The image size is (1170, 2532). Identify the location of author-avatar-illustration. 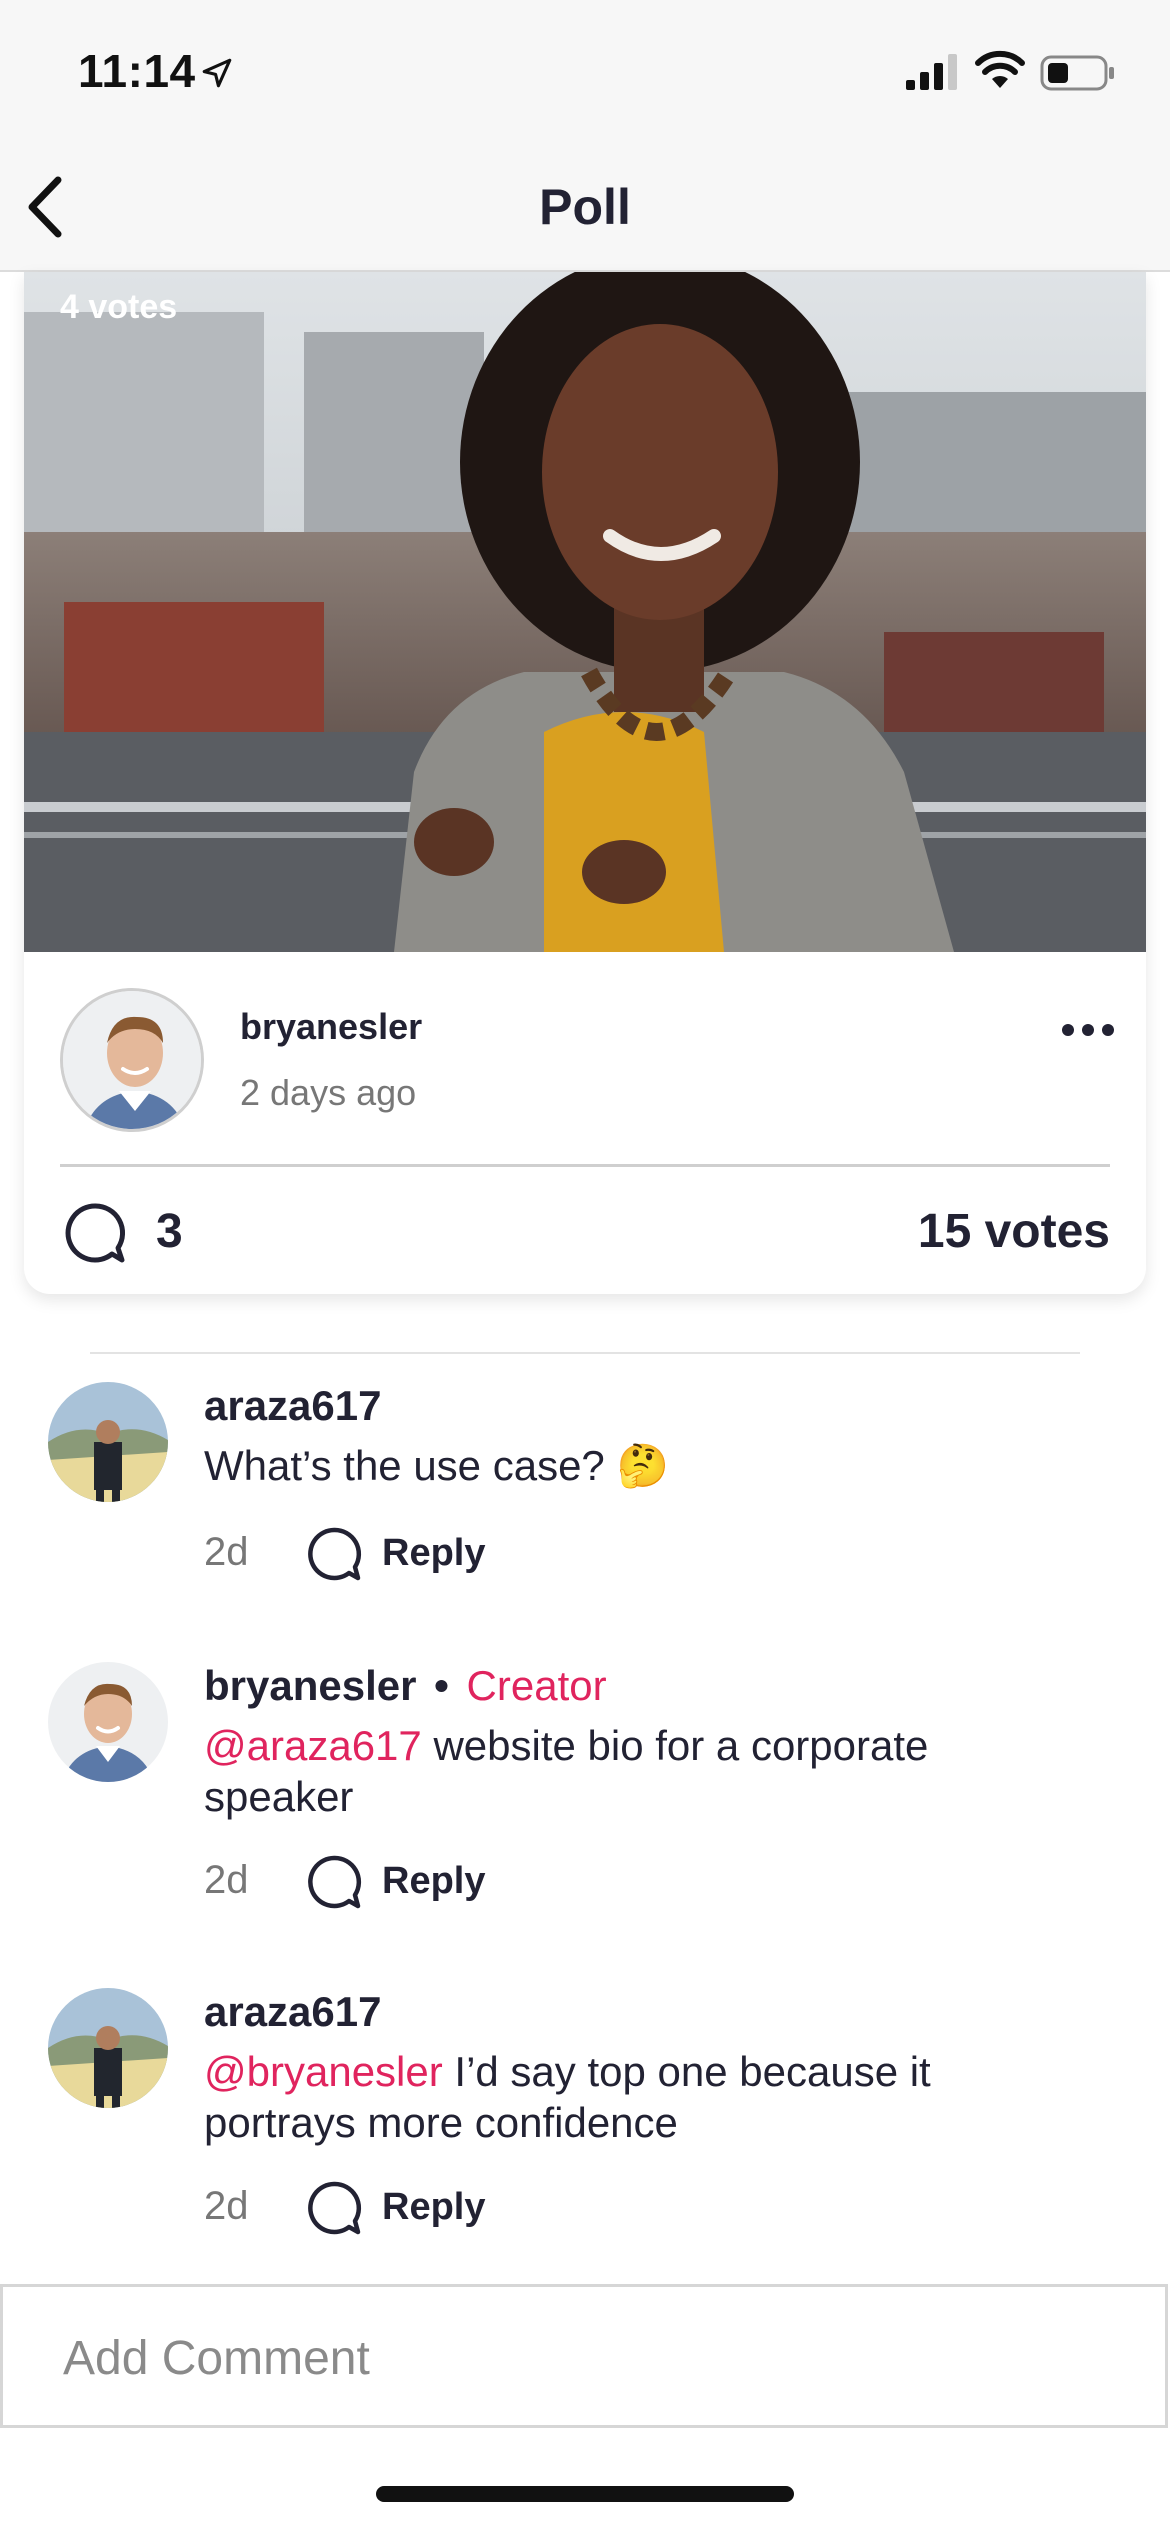
(132, 1060).